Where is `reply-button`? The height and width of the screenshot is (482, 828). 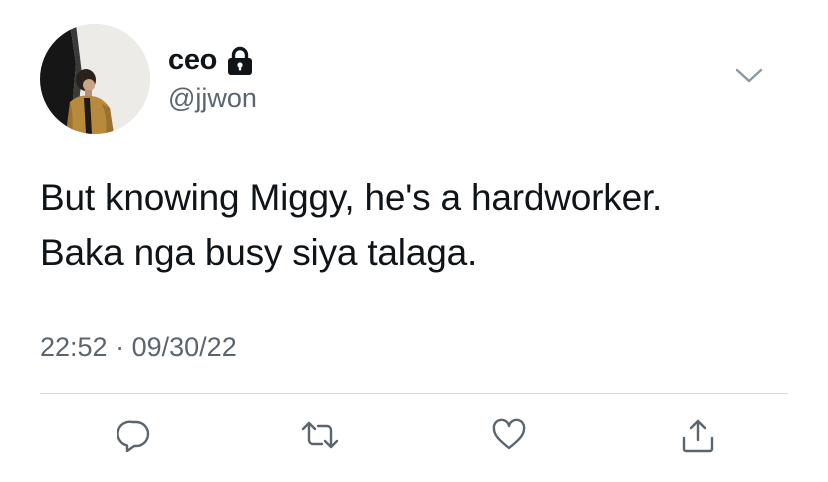 reply-button is located at coordinates (134, 435).